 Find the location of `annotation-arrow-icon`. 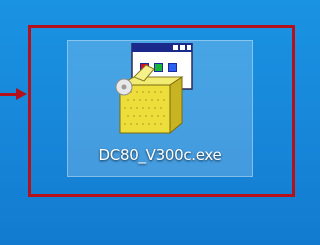

annotation-arrow-icon is located at coordinates (21, 94).